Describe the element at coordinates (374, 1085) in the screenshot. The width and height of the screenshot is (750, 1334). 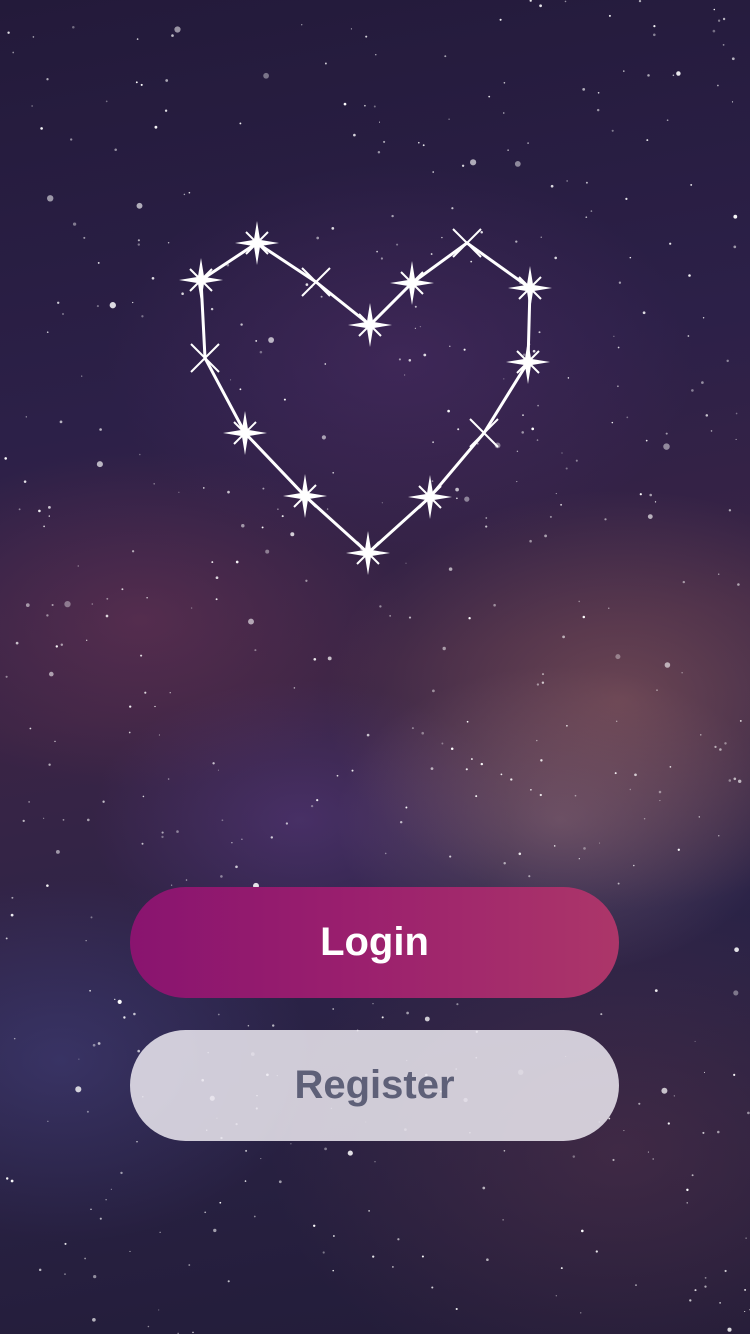
I see `register-button: Register` at that location.